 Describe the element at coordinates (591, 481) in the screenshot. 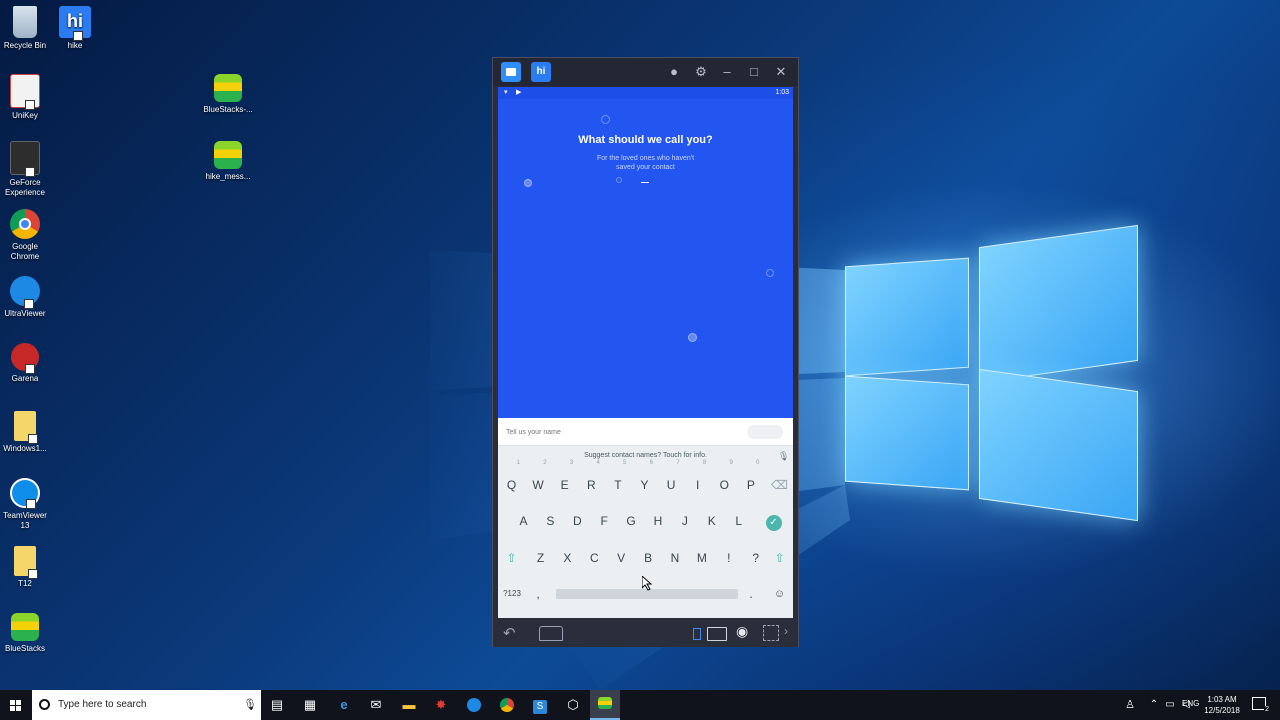

I see `key-r: R4` at that location.